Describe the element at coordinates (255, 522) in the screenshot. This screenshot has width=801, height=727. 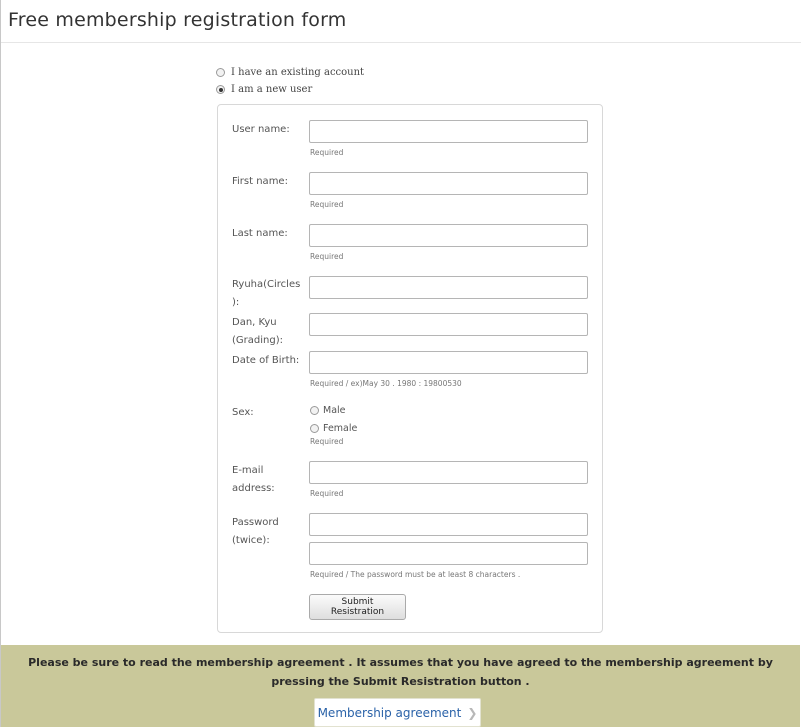
I see `password-label-line-1: Password` at that location.